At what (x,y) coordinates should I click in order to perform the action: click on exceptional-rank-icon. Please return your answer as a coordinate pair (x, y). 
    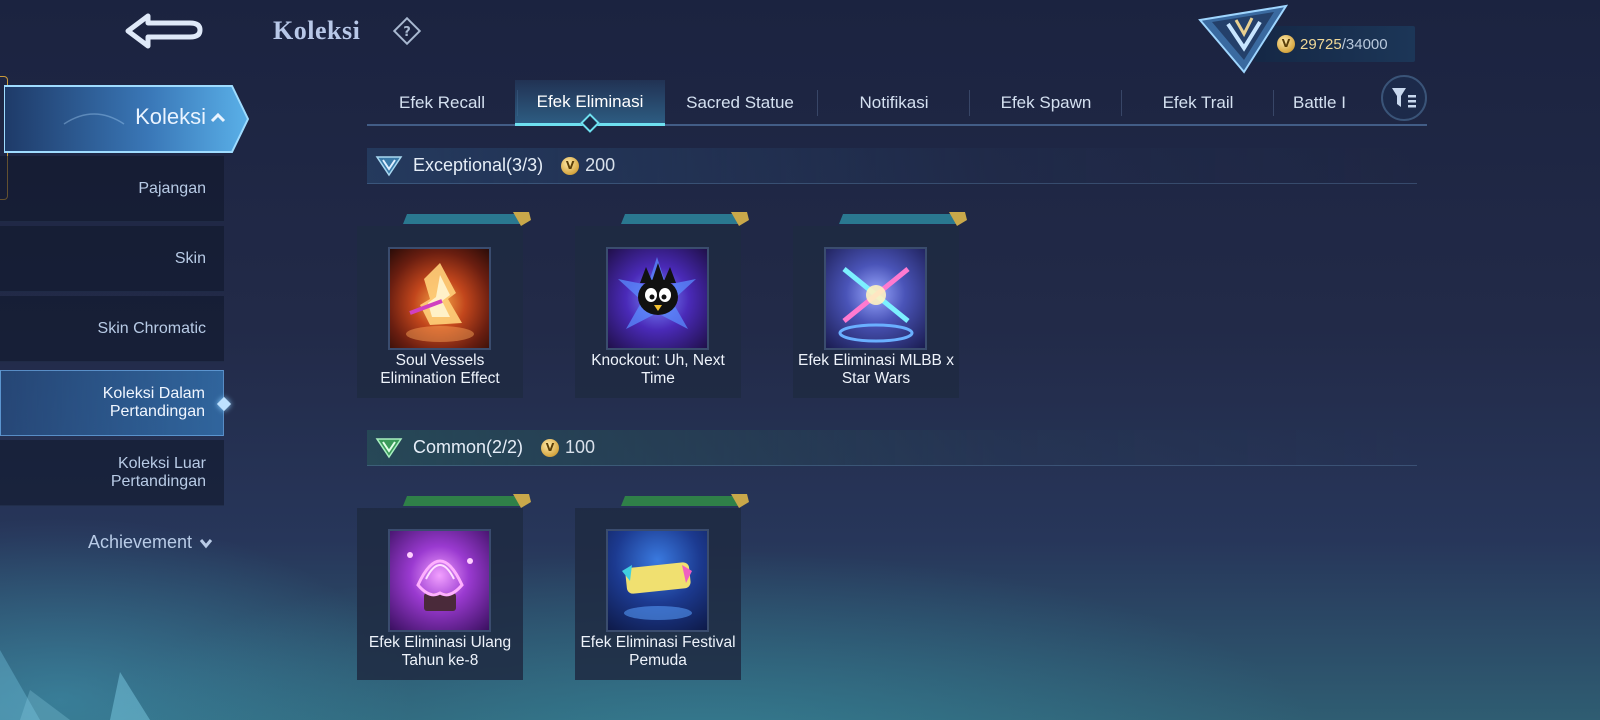
    Looking at the image, I should click on (389, 165).